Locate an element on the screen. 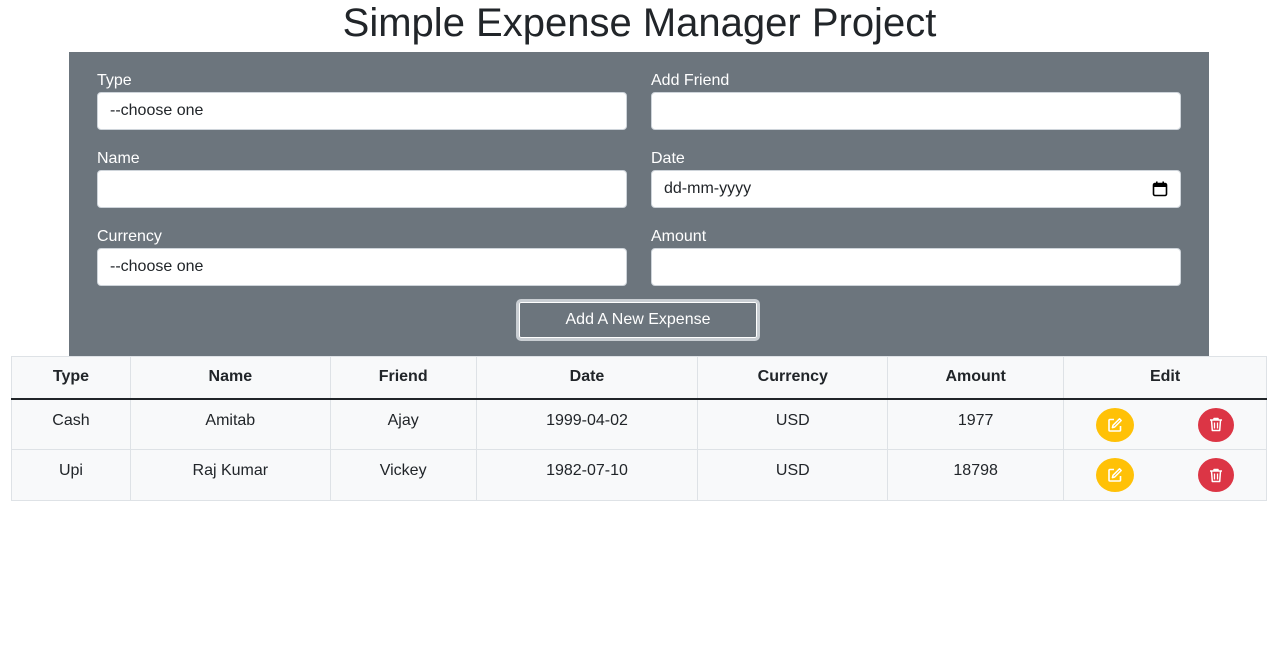 This screenshot has height=653, width=1279. date-label: Date is located at coordinates (668, 158).